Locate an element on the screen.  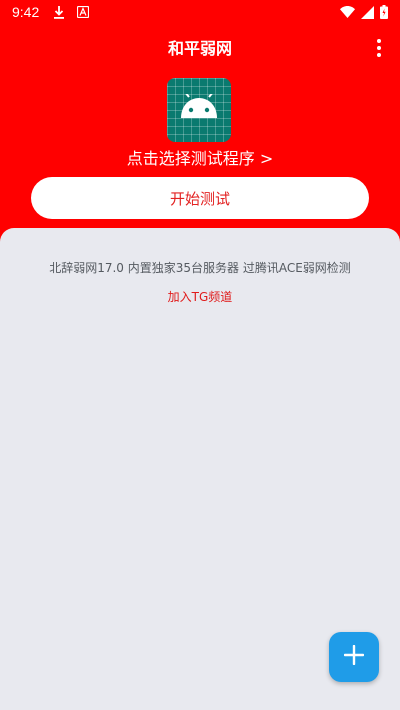
description-text: 北辞弱网17.0 内置独家35台服务器 过腾讯ACE弱网检测 is located at coordinates (200, 268).